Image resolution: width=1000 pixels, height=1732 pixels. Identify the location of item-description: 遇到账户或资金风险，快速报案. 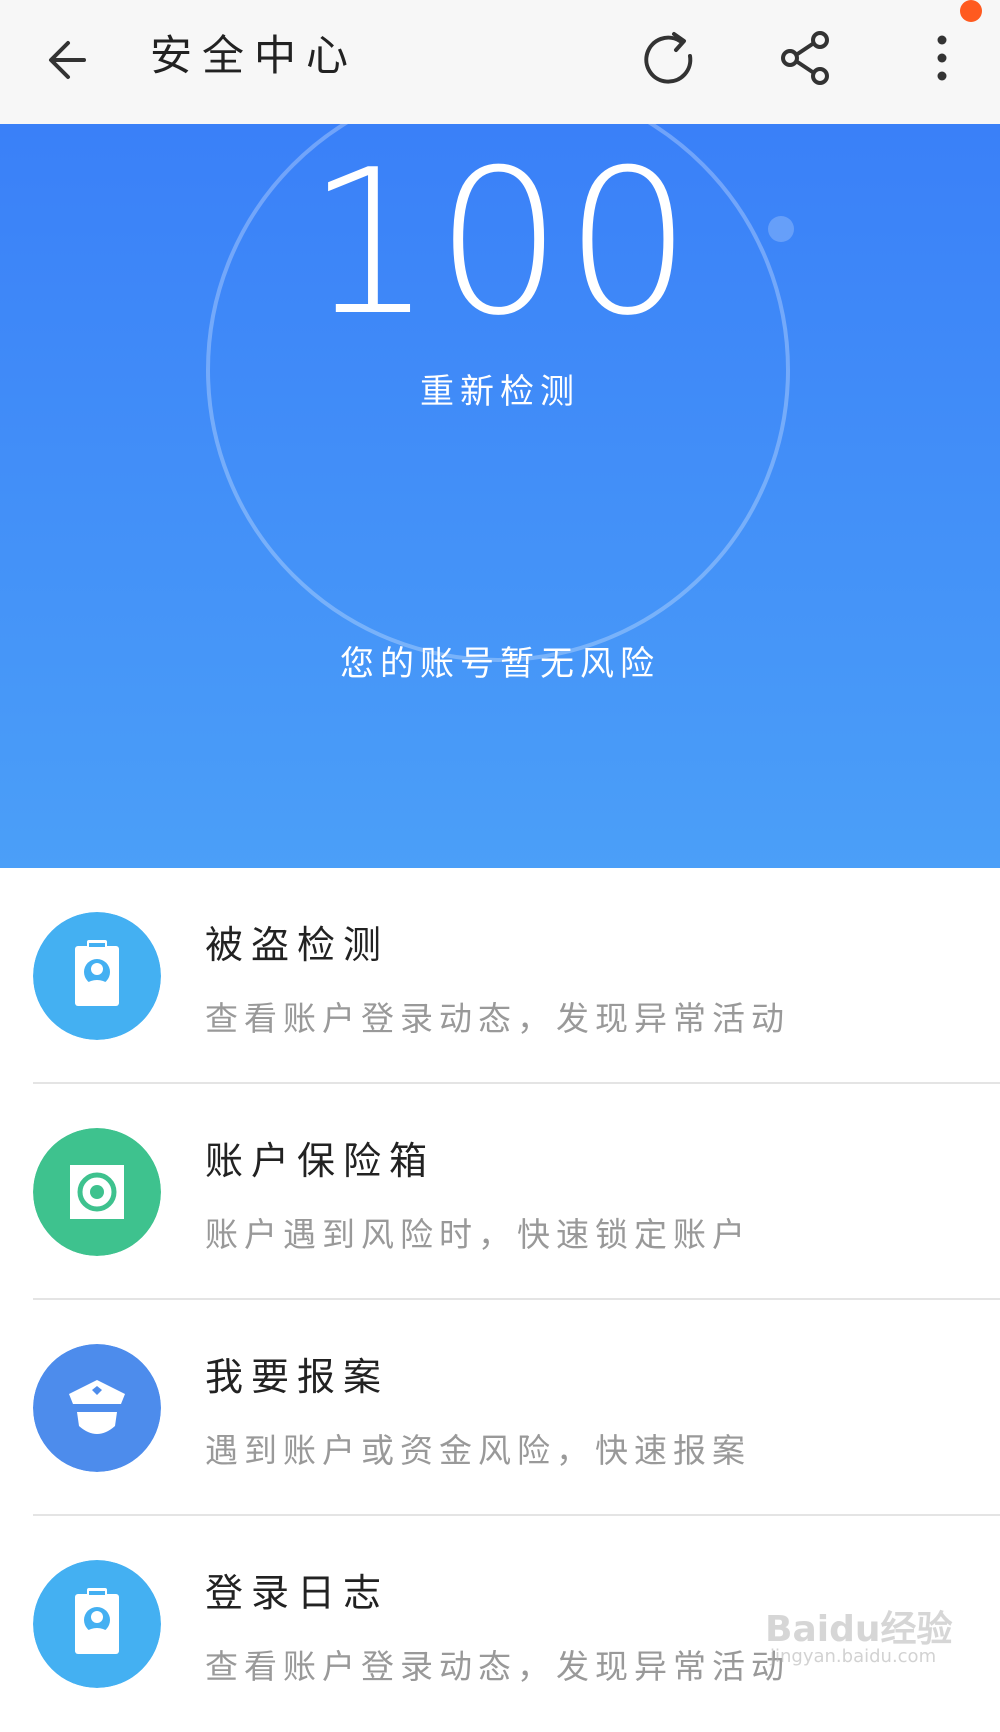
(478, 1450).